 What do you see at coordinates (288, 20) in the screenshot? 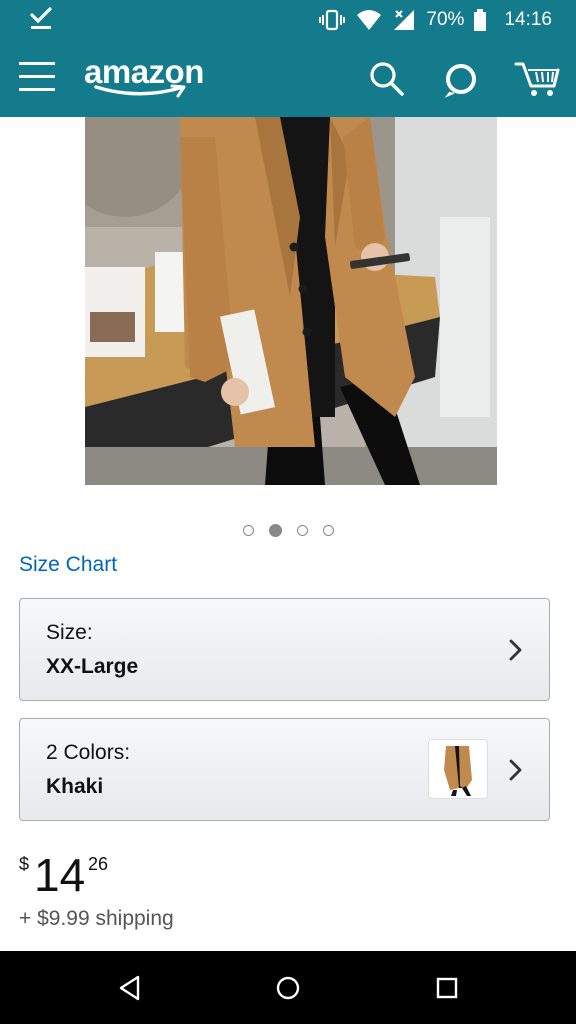
I see `status-bar: 70% 14:16` at bounding box center [288, 20].